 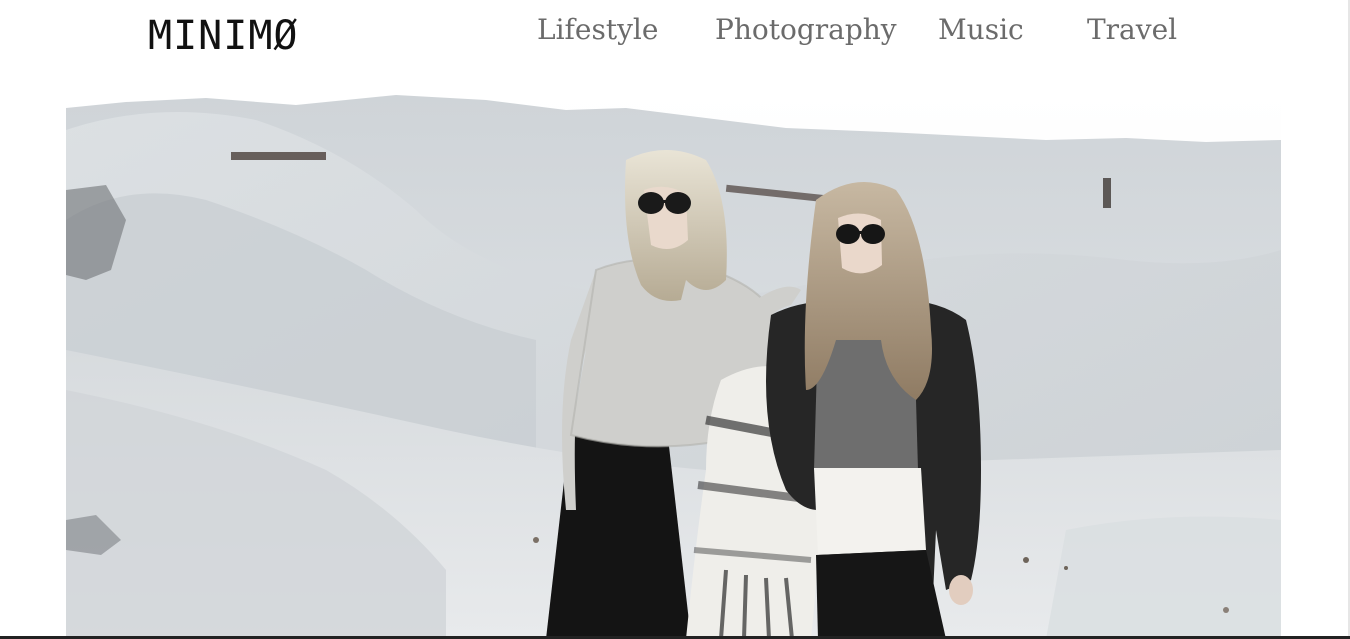 I want to click on site-logo: MINIMØ, so click(x=223, y=36).